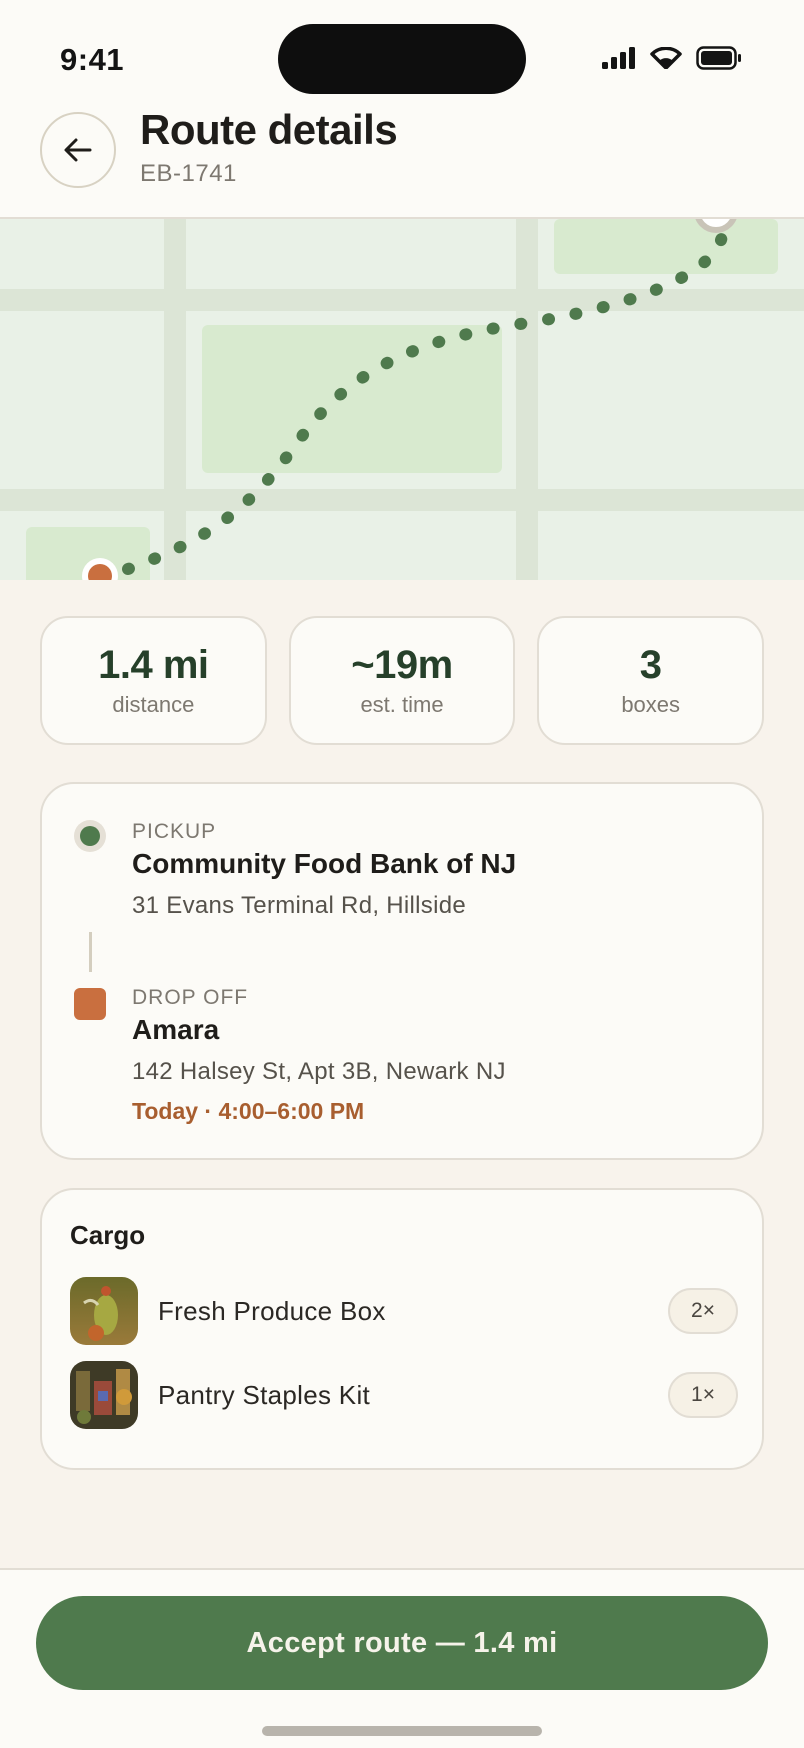 The width and height of the screenshot is (804, 1748). I want to click on cargo-item: Fresh Produce Box 2×, so click(404, 1311).